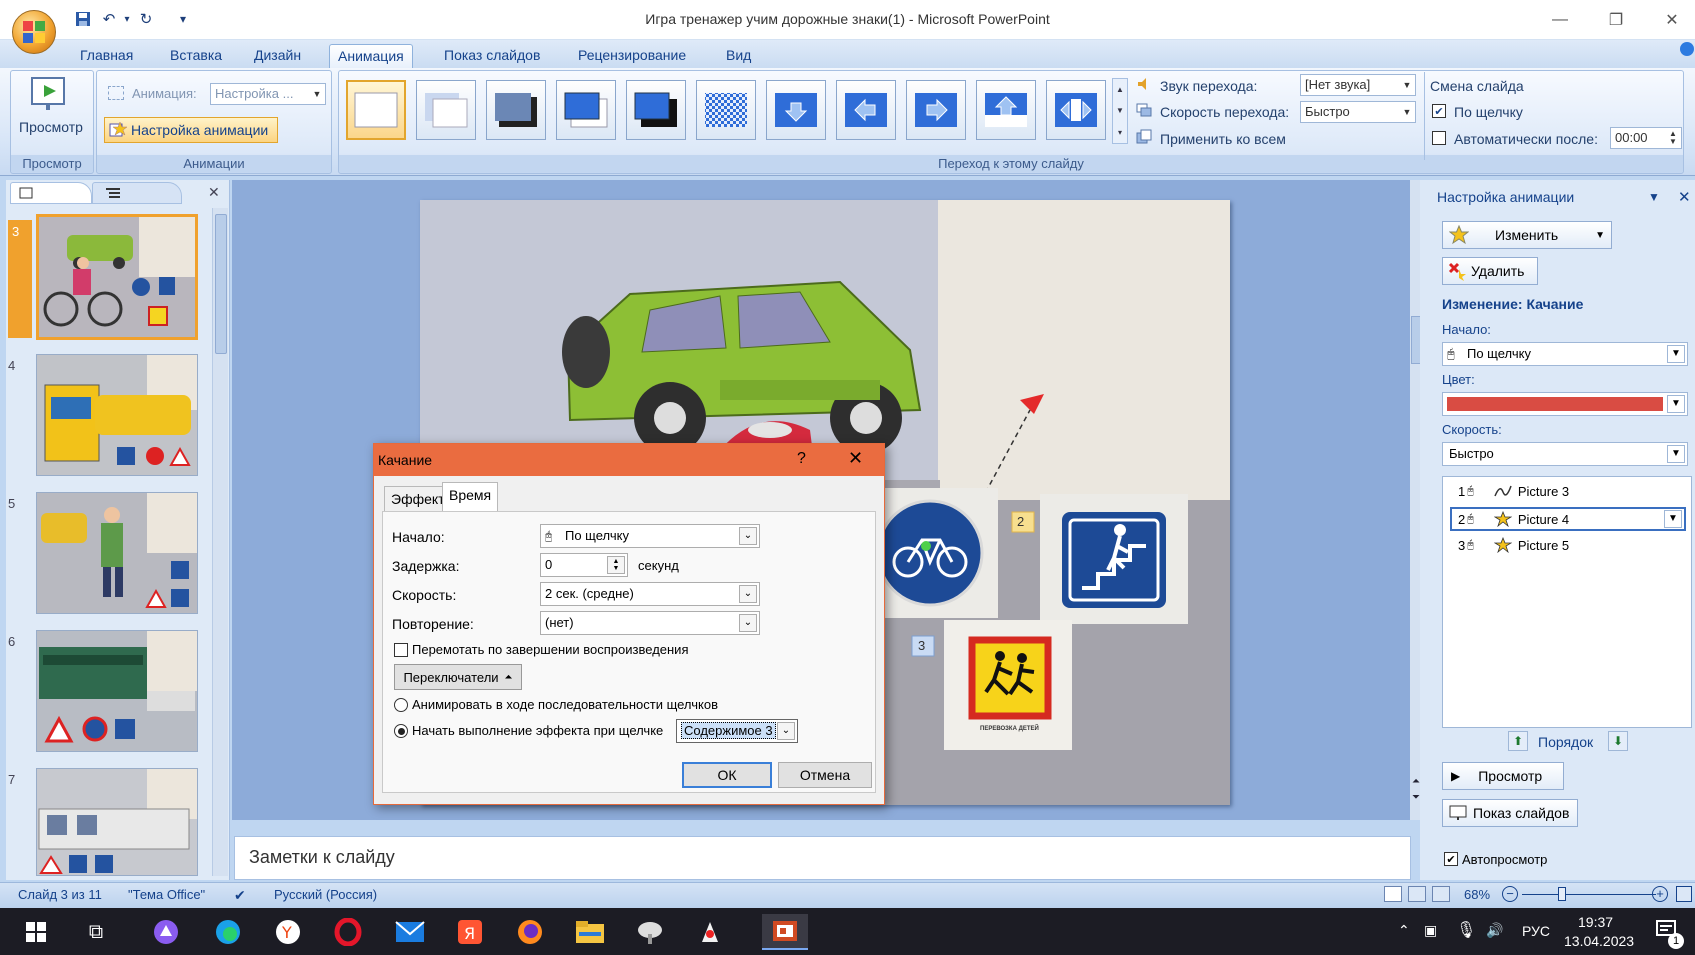 This screenshot has width=1695, height=955. Describe the element at coordinates (1646, 138) in the screenshot. I see `auto-time-field: 00:00 ▲ ▼` at that location.